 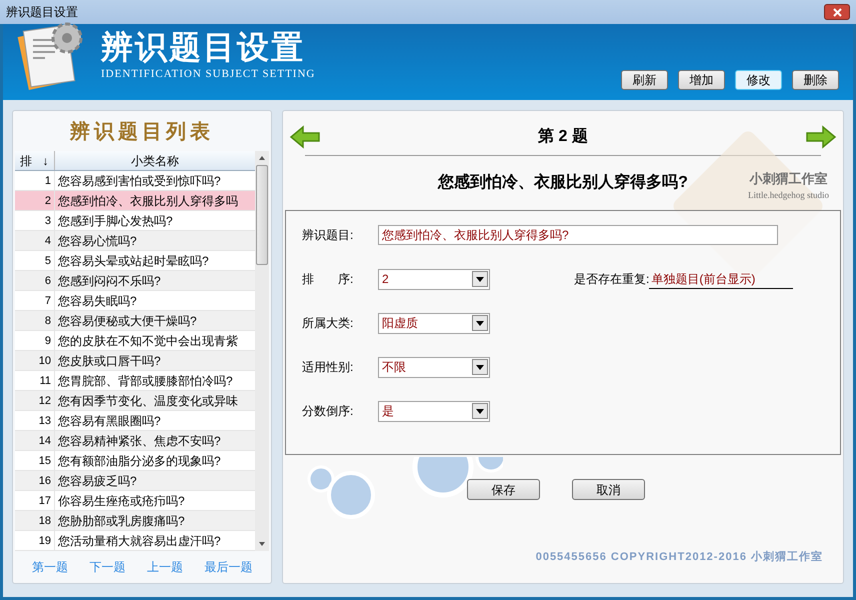 I want to click on table-cell-text: 你容易生痤疮或疮疖吗?, so click(x=121, y=501).